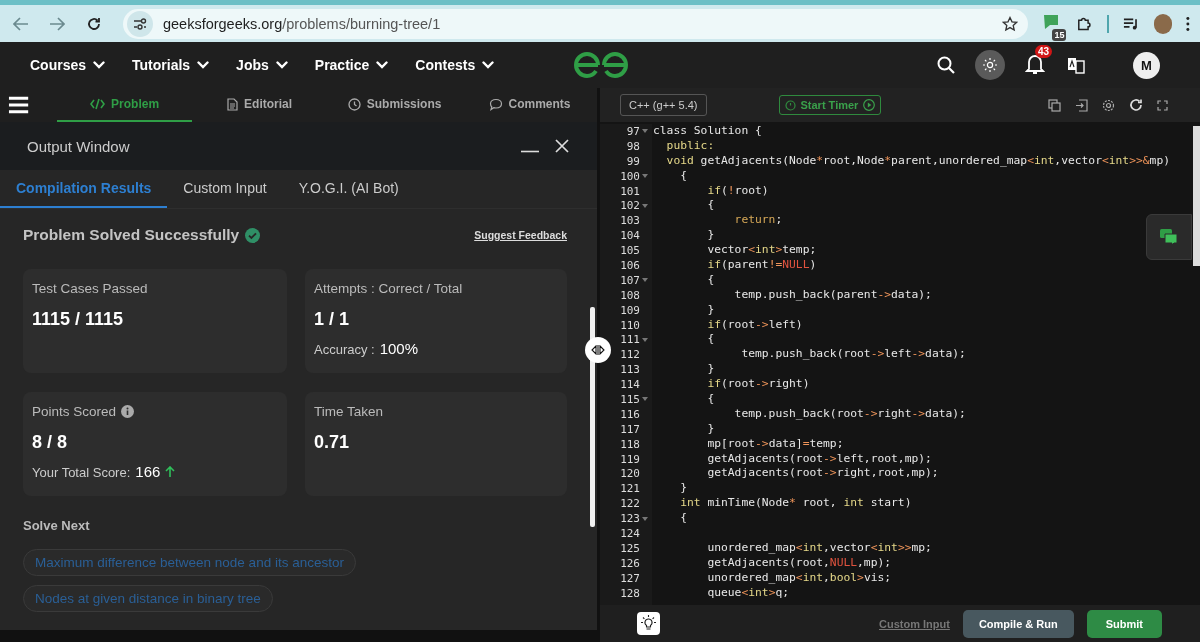 Image resolution: width=1200 pixels, height=642 pixels. Describe the element at coordinates (1050, 21) in the screenshot. I see `extension-icon` at that location.